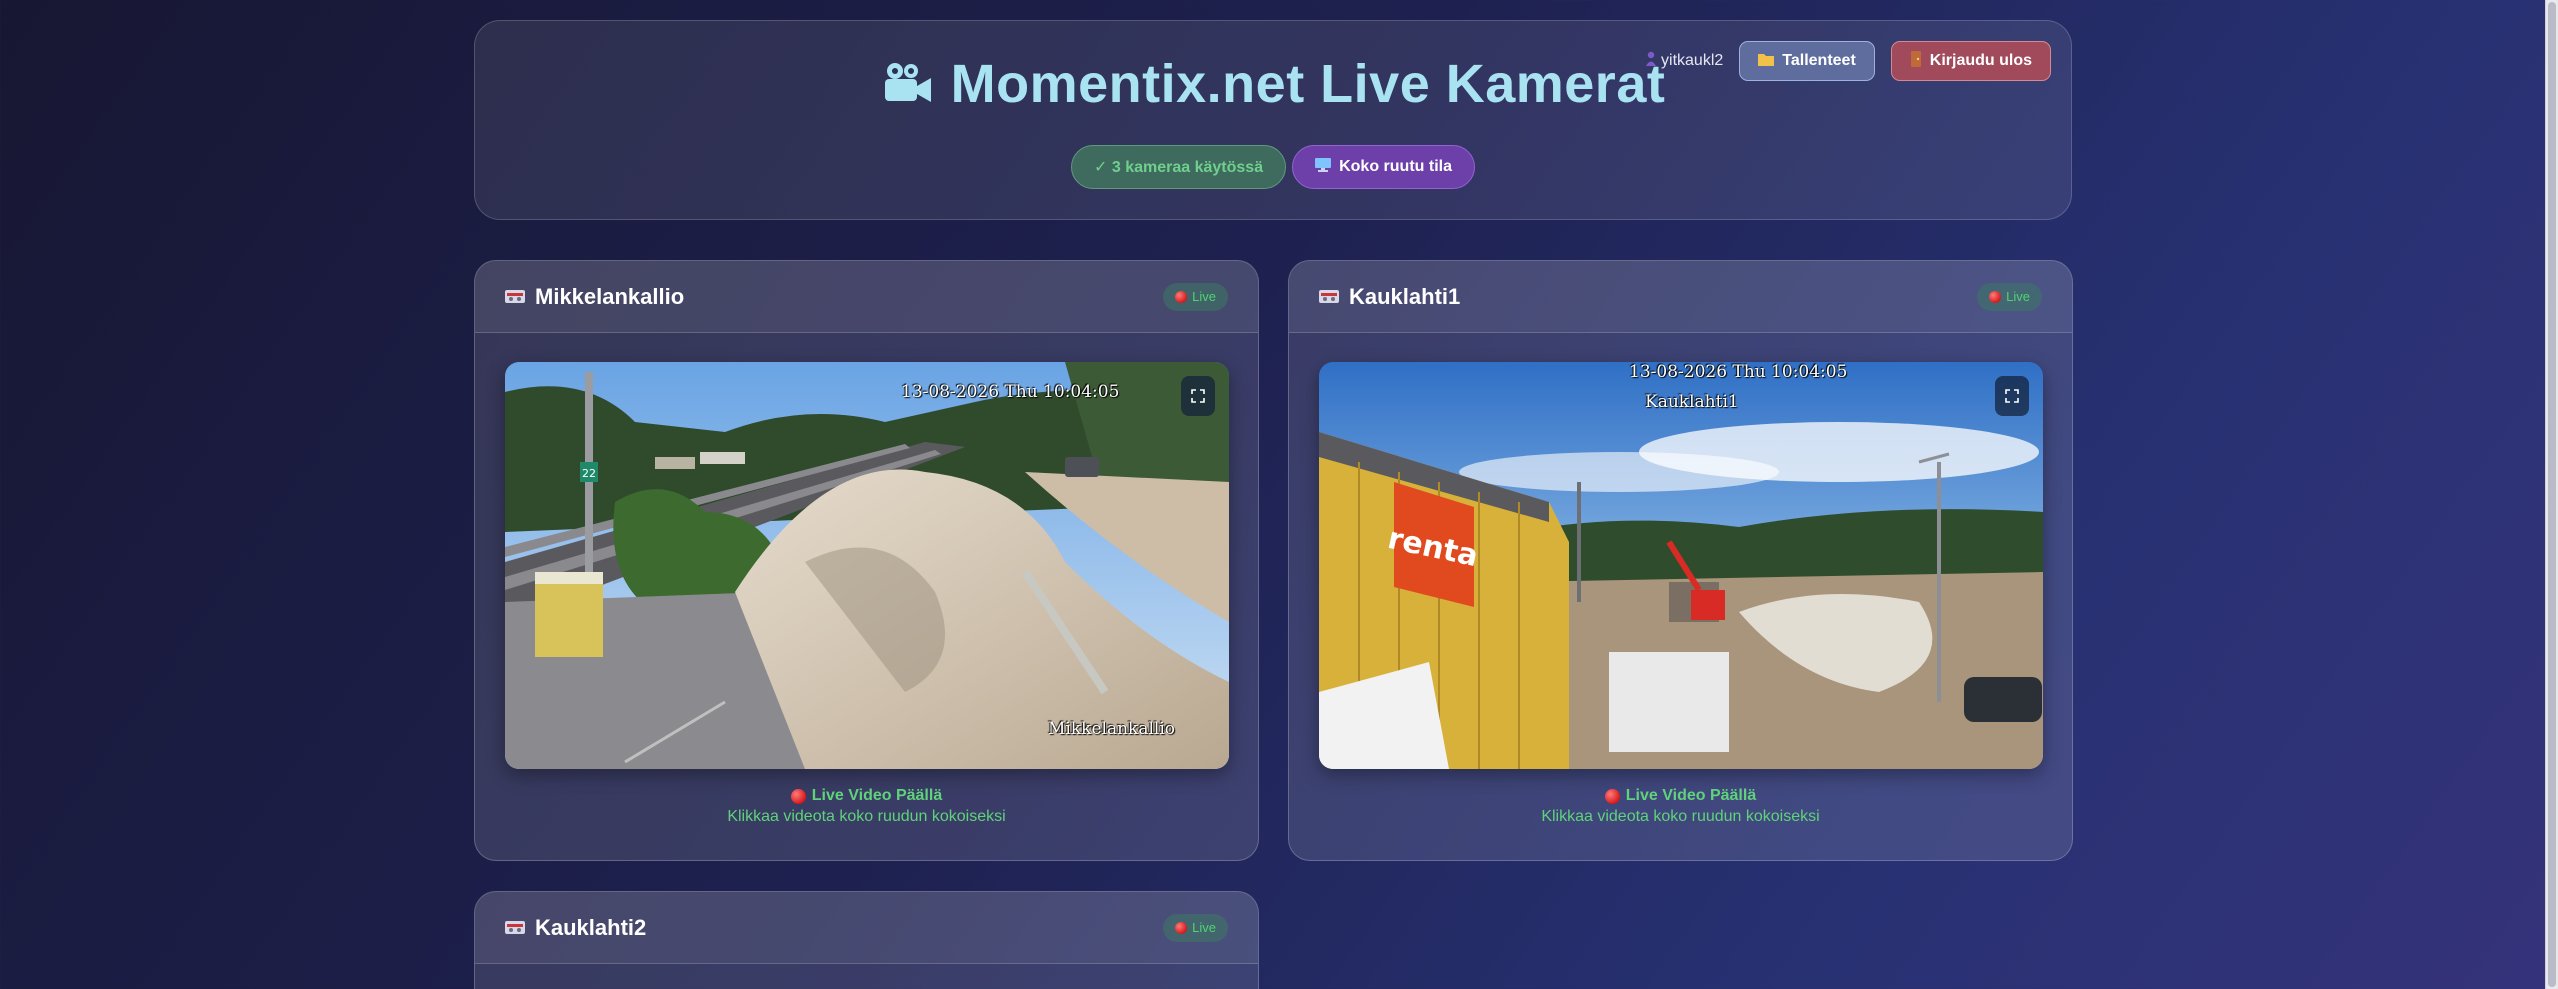 The height and width of the screenshot is (989, 2558). Describe the element at coordinates (907, 88) in the screenshot. I see `movie-camera-icon` at that location.